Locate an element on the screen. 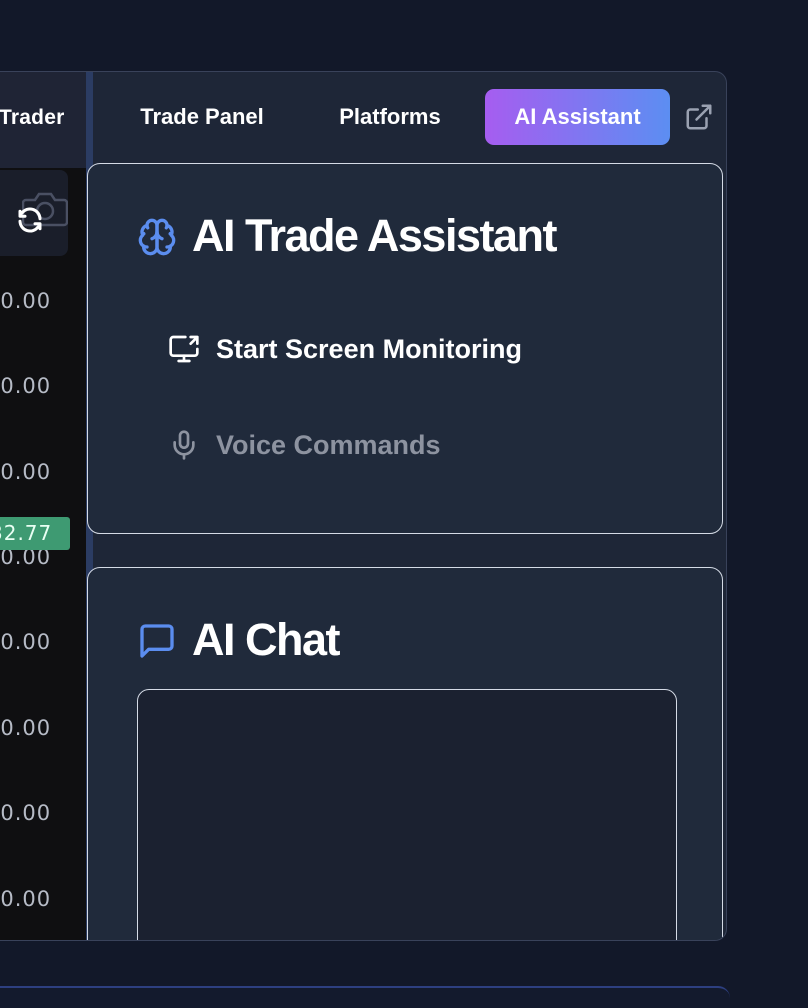 The height and width of the screenshot is (1008, 808). ai-chat-title: AI Chat is located at coordinates (266, 639).